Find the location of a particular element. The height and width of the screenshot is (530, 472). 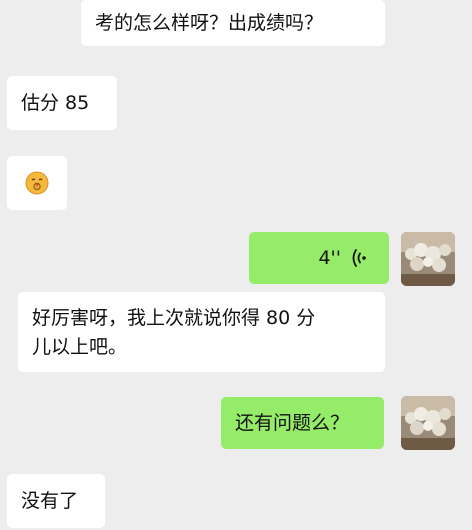

message-text-line: 好厉害呀，我上次就说你得 80 分 is located at coordinates (174, 318).